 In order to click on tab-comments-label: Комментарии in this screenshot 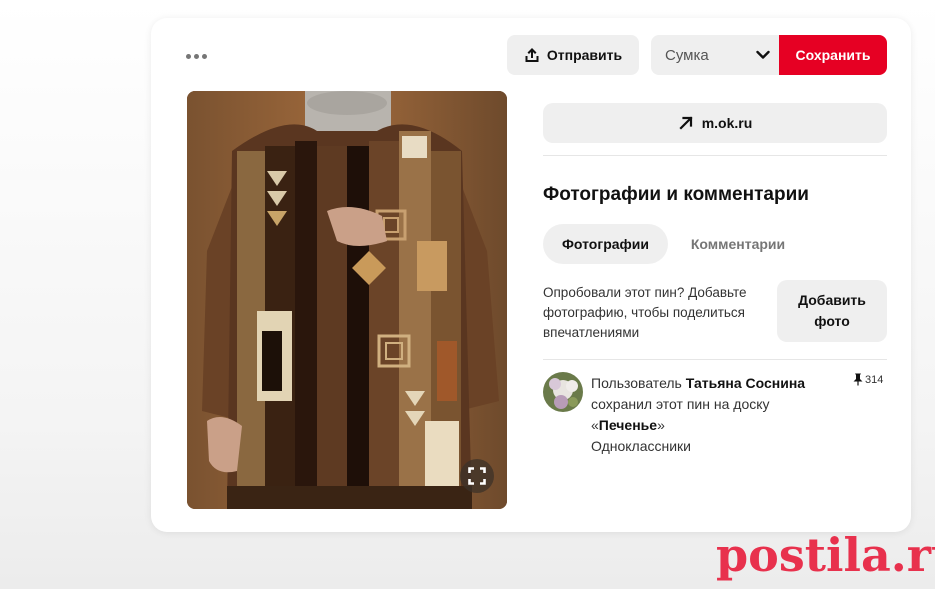, I will do `click(738, 244)`.